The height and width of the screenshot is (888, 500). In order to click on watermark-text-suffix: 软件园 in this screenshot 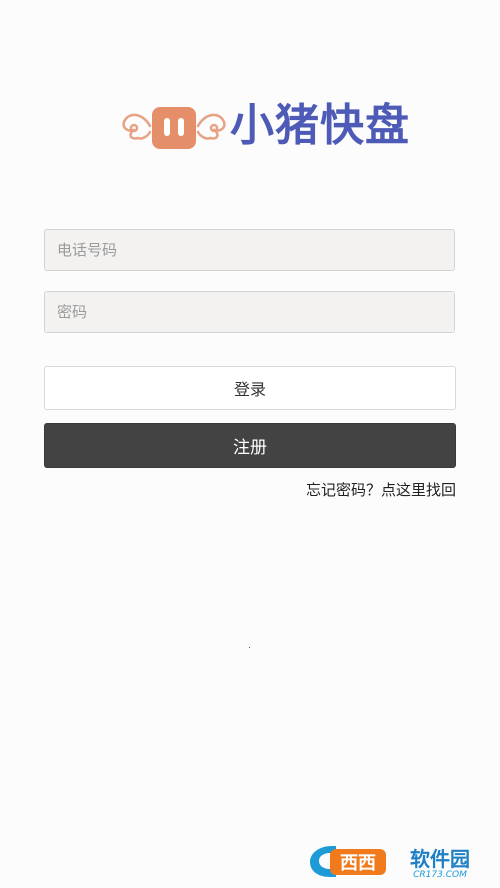, I will do `click(440, 859)`.